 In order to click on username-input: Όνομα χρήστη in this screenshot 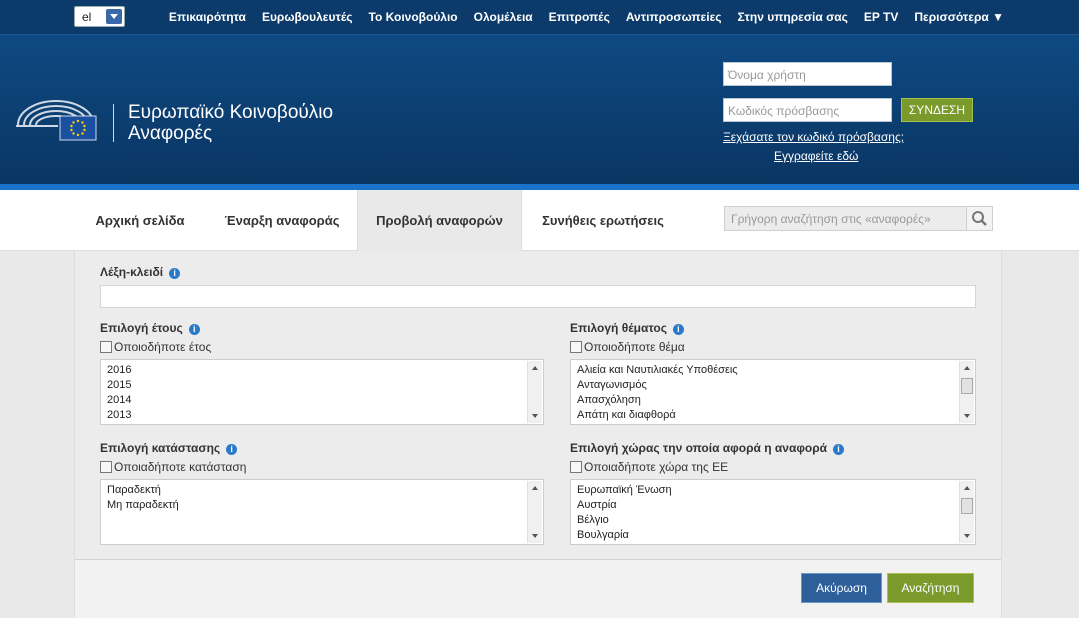, I will do `click(807, 74)`.